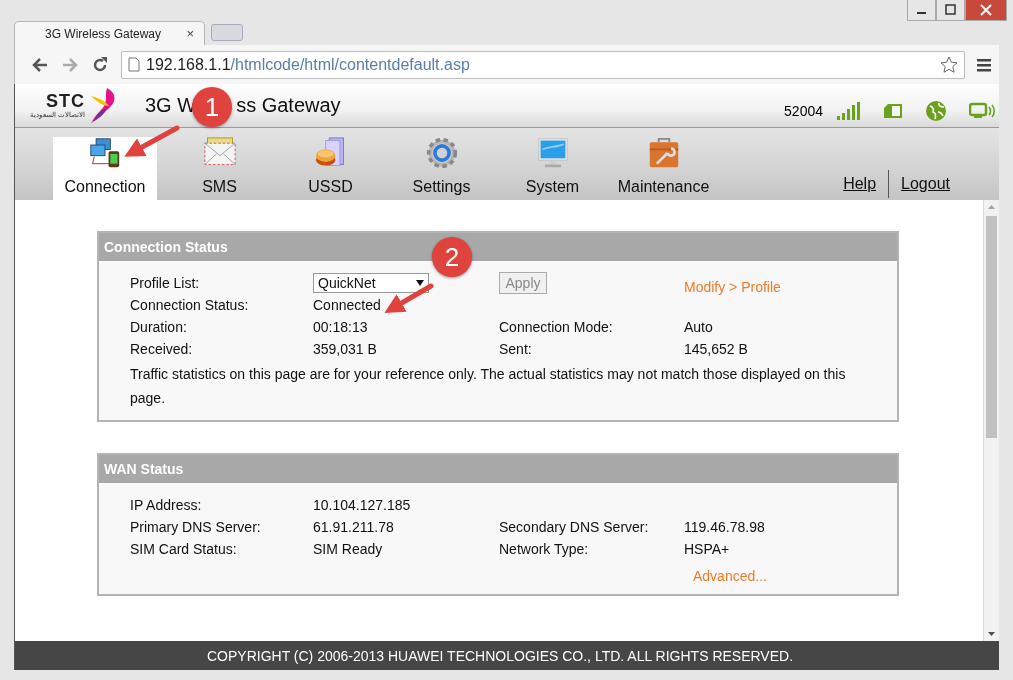 This screenshot has height=680, width=1013. What do you see at coordinates (184, 549) in the screenshot?
I see `field-label: SIM Card Status:` at bounding box center [184, 549].